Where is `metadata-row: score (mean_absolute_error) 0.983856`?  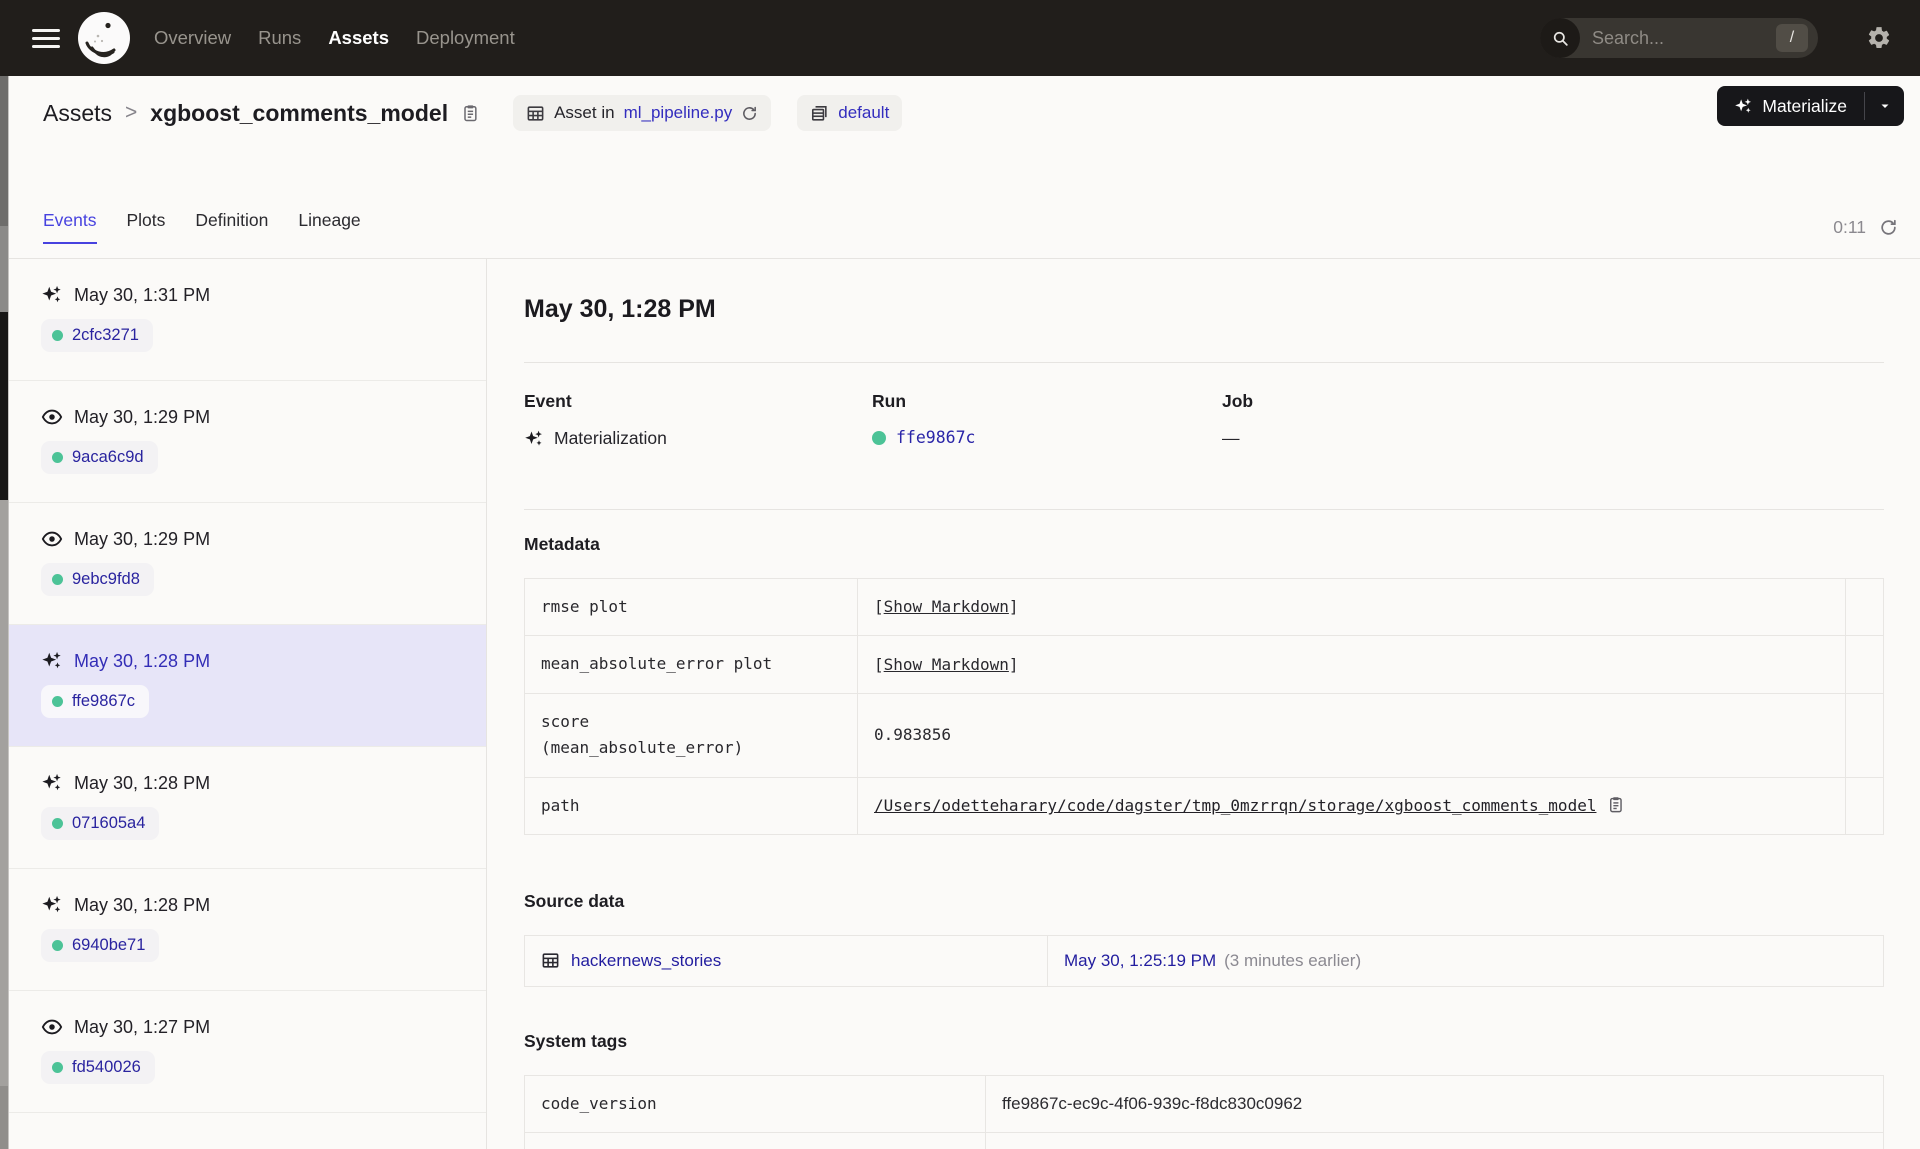
metadata-row: score (mean_absolute_error) 0.983856 is located at coordinates (1204, 735).